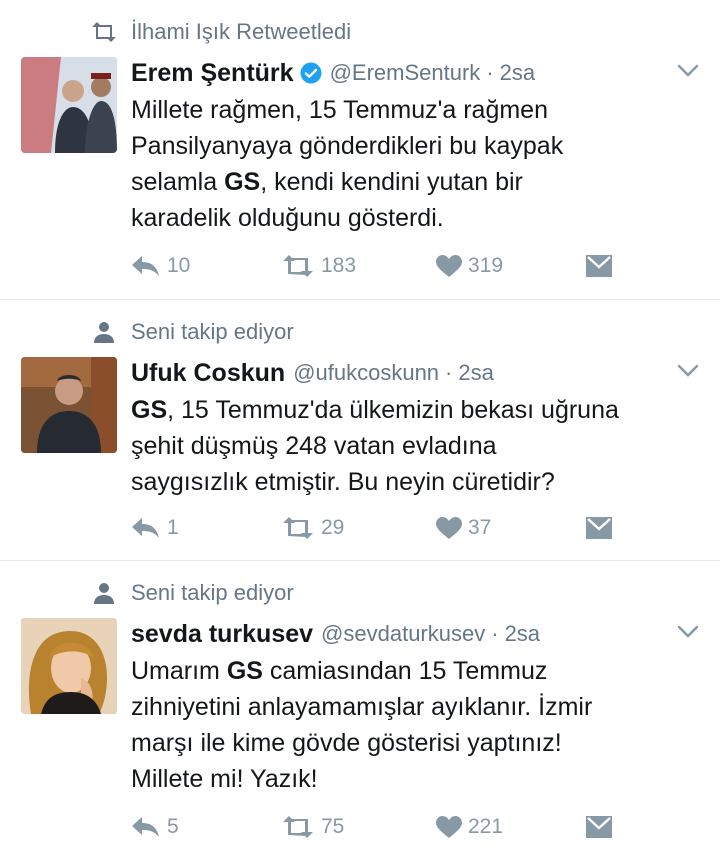 The image size is (720, 868). What do you see at coordinates (333, 527) in the screenshot?
I see `retweet-count: 29` at bounding box center [333, 527].